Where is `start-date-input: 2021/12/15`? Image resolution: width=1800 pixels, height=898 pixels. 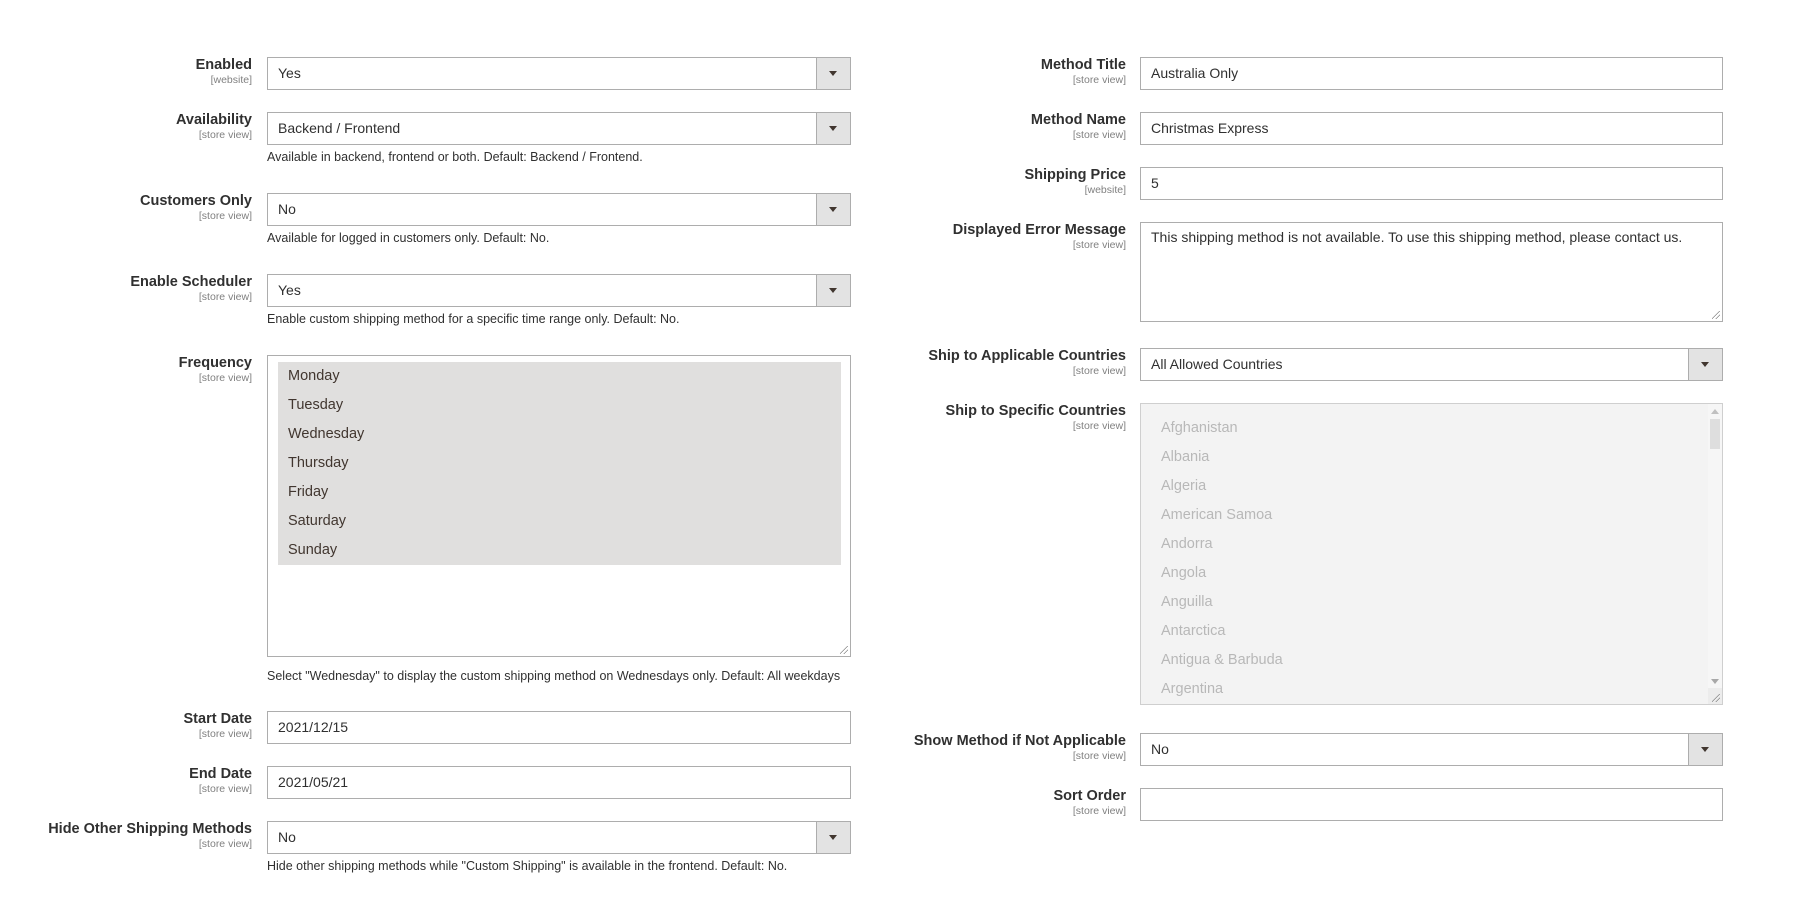
start-date-input: 2021/12/15 is located at coordinates (559, 727).